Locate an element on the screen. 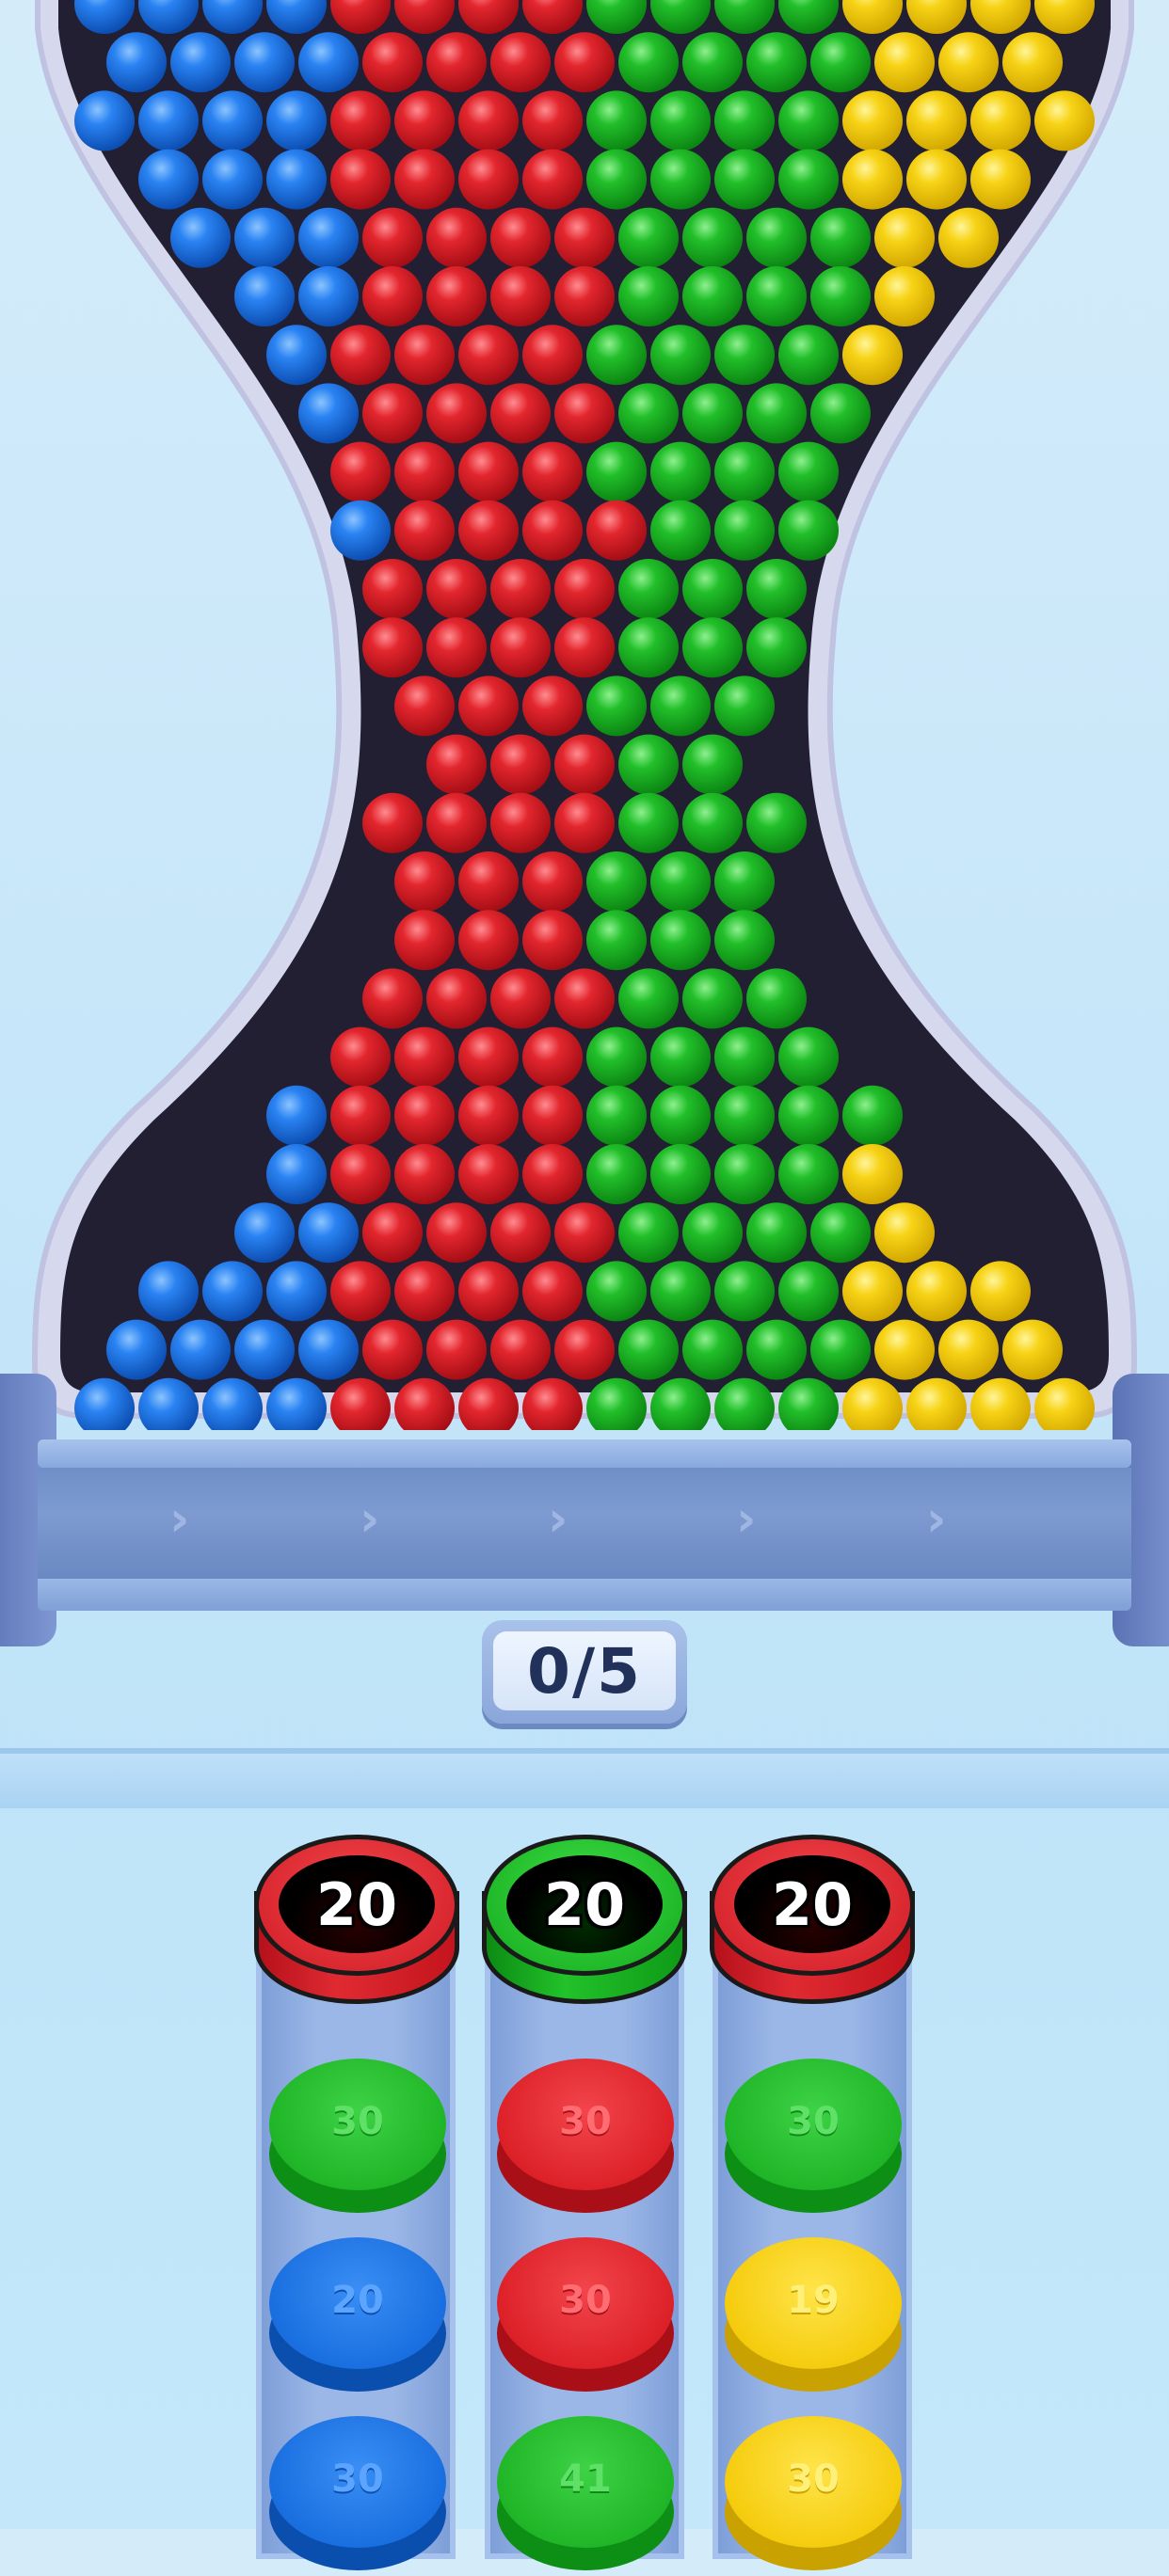  conveyor-belt: › › › › › is located at coordinates (584, 1510).